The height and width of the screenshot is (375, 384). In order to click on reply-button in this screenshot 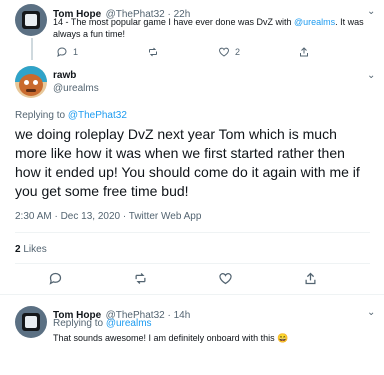, I will do `click(55, 278)`.